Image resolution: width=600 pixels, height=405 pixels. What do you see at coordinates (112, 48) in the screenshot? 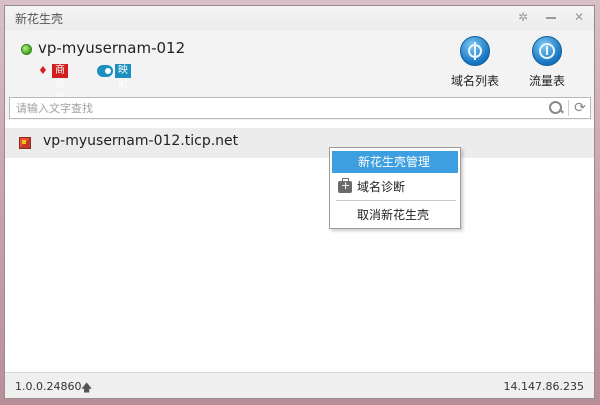
I see `account-name: vp-myusernam-012` at bounding box center [112, 48].